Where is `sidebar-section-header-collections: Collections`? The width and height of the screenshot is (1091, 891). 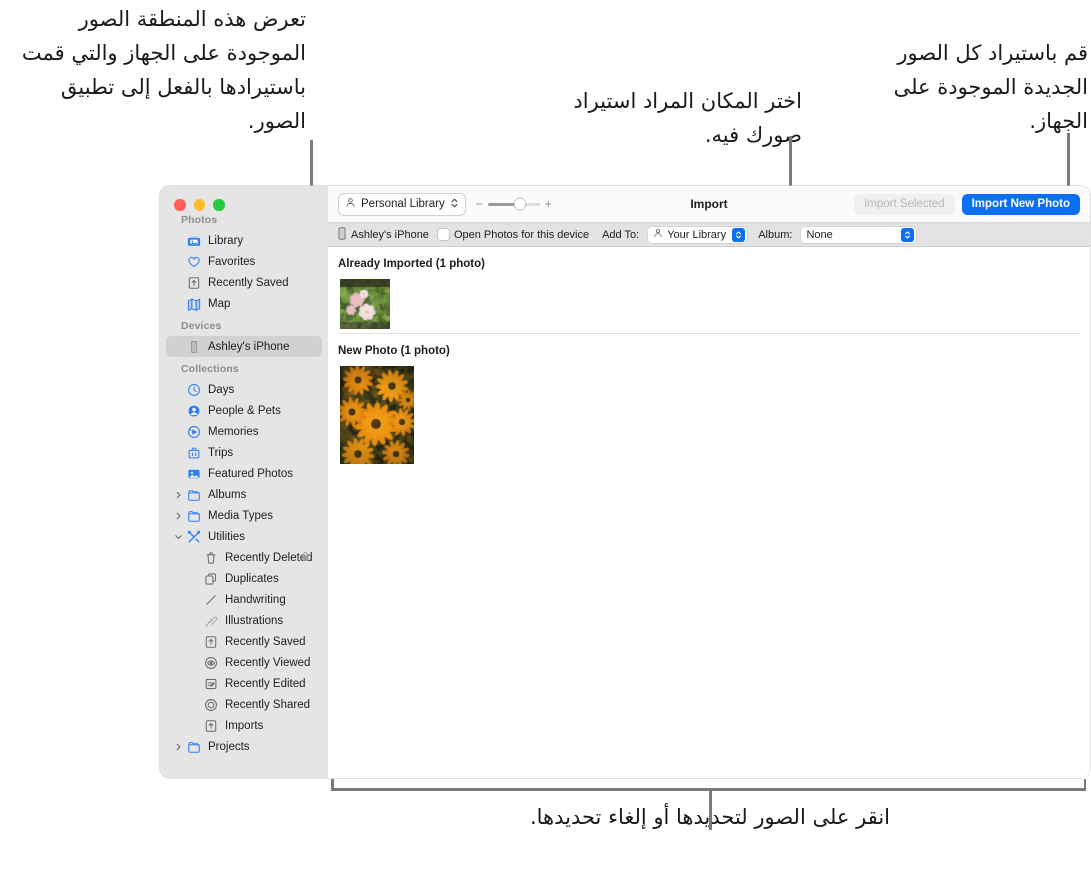 sidebar-section-header-collections: Collections is located at coordinates (210, 369).